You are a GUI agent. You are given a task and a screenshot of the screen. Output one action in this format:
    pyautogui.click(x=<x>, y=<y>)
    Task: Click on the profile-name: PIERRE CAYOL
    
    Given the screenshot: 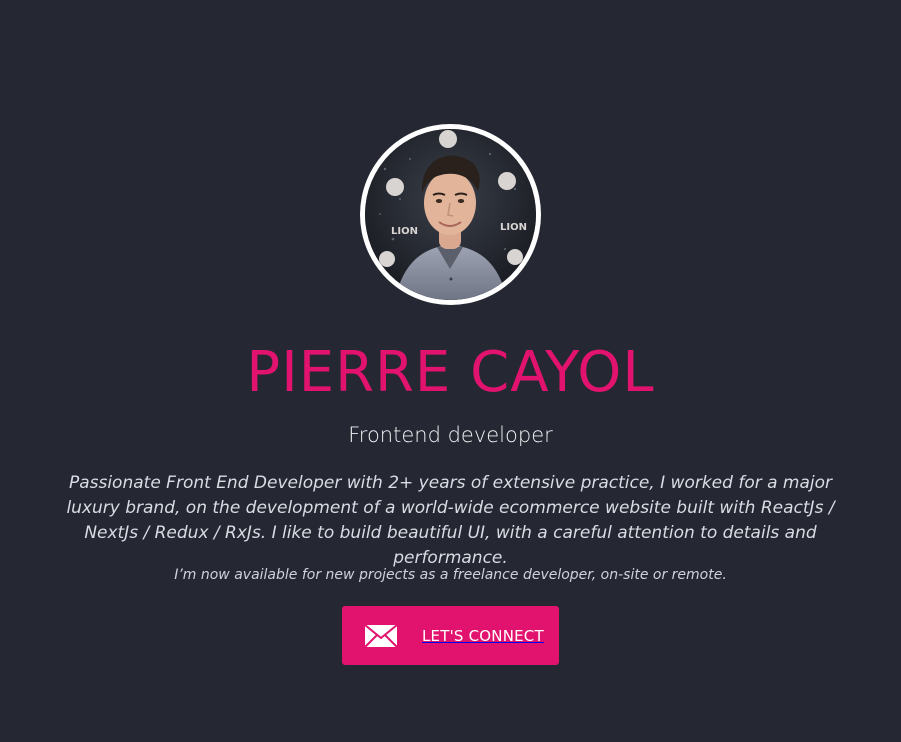 What is the action you would take?
    pyautogui.click(x=450, y=372)
    